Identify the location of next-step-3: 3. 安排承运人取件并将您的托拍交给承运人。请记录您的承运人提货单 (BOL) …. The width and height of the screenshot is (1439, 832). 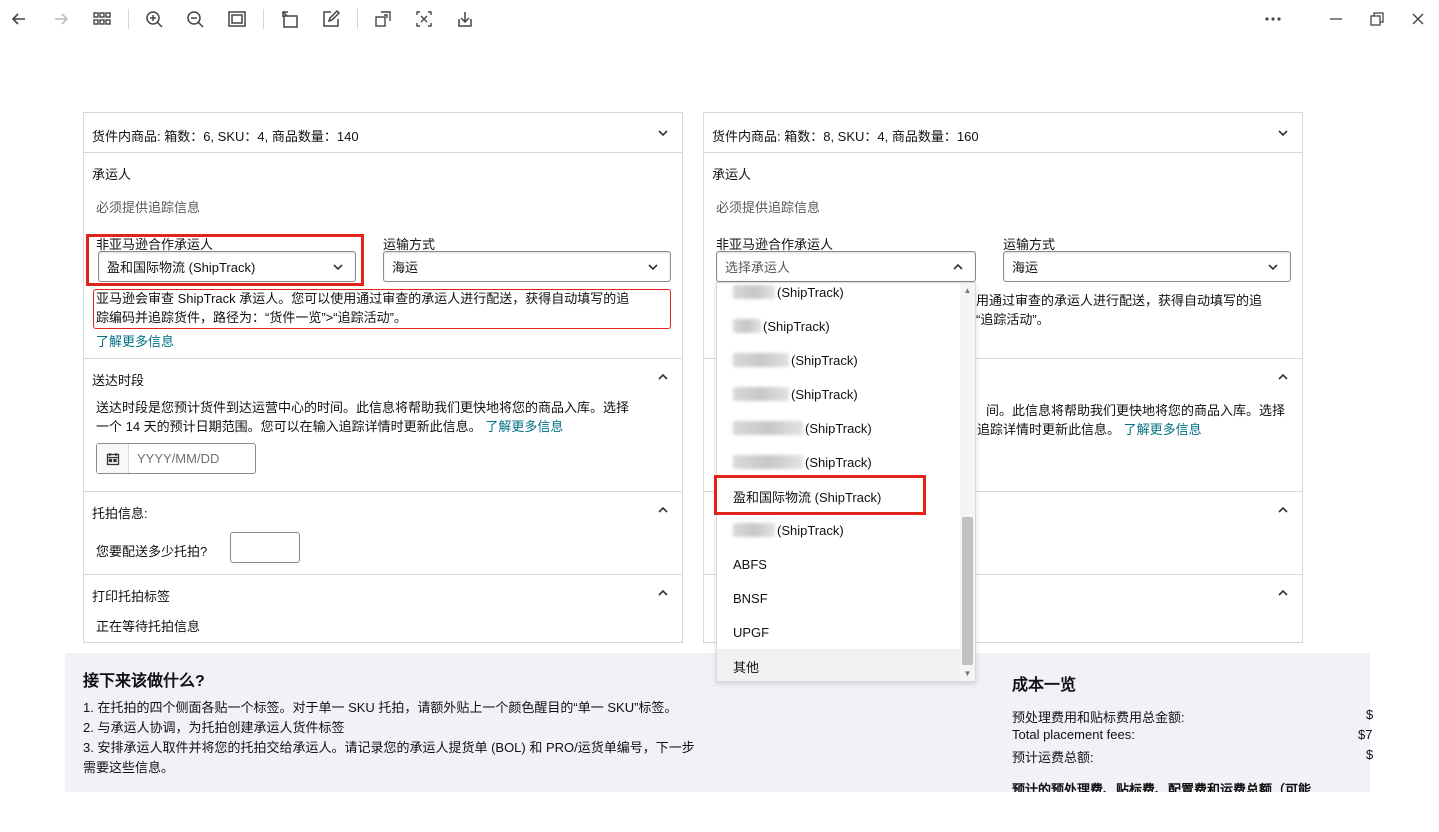
(389, 747).